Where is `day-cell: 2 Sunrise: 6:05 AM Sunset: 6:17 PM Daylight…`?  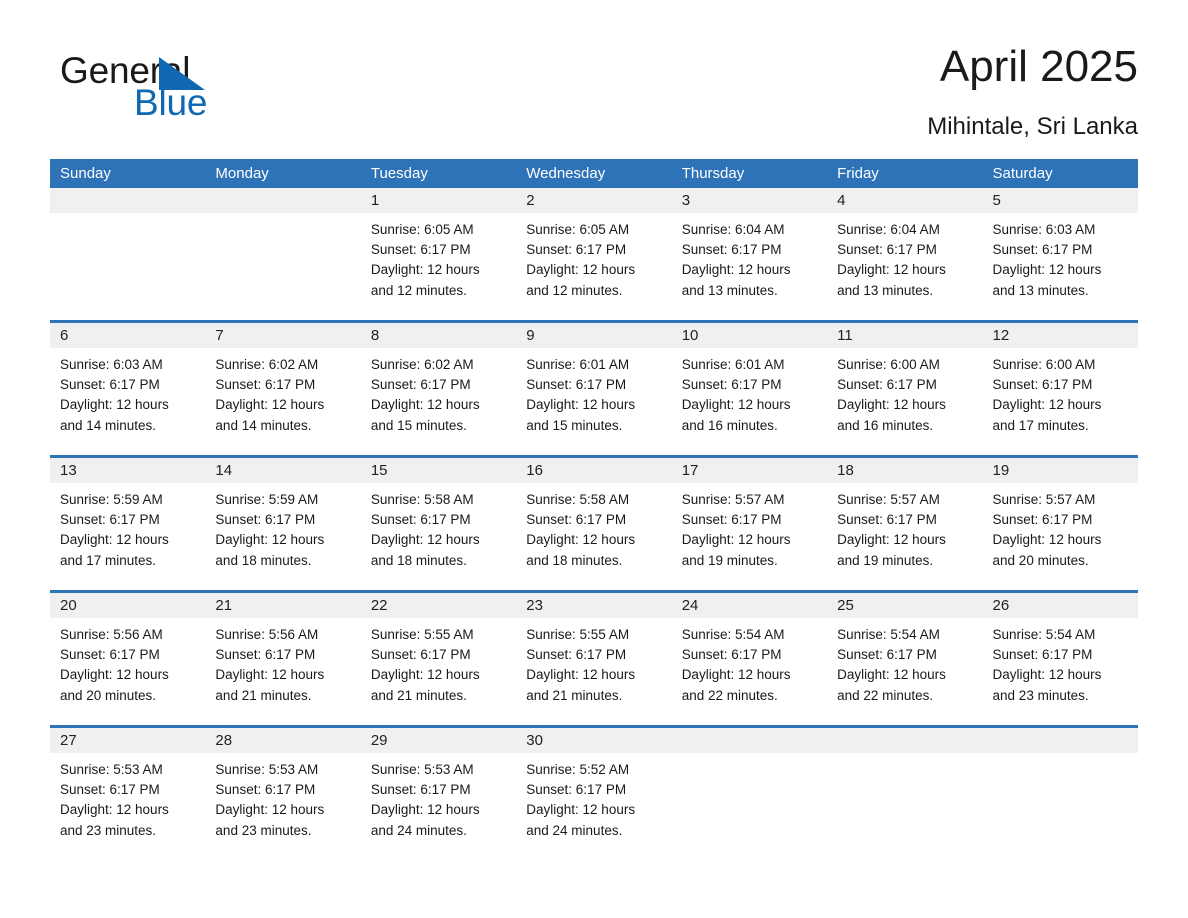 day-cell: 2 Sunrise: 6:05 AM Sunset: 6:17 PM Daylight… is located at coordinates (594, 254).